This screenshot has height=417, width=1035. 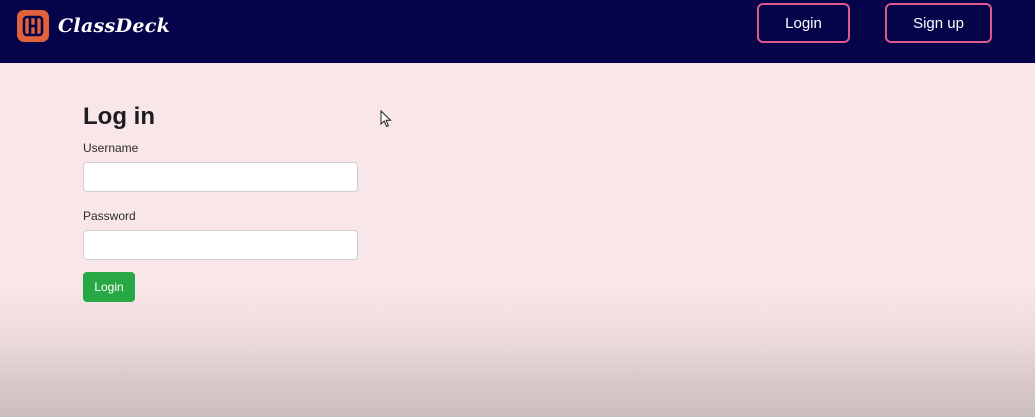 I want to click on password-label: Password, so click(x=109, y=216).